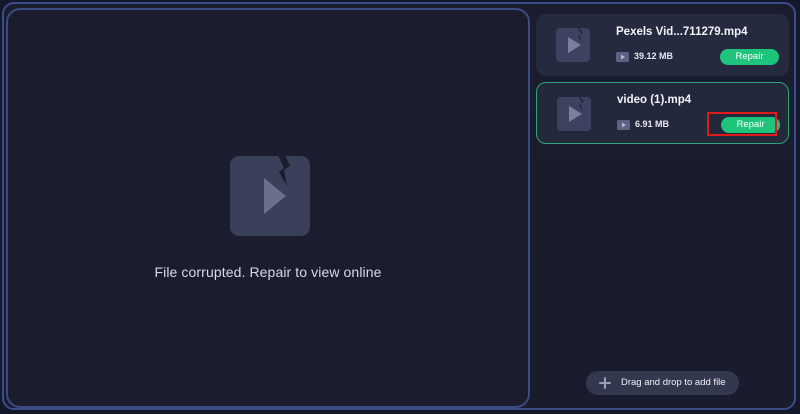 The image size is (800, 414). I want to click on repair-button: Repair, so click(749, 57).